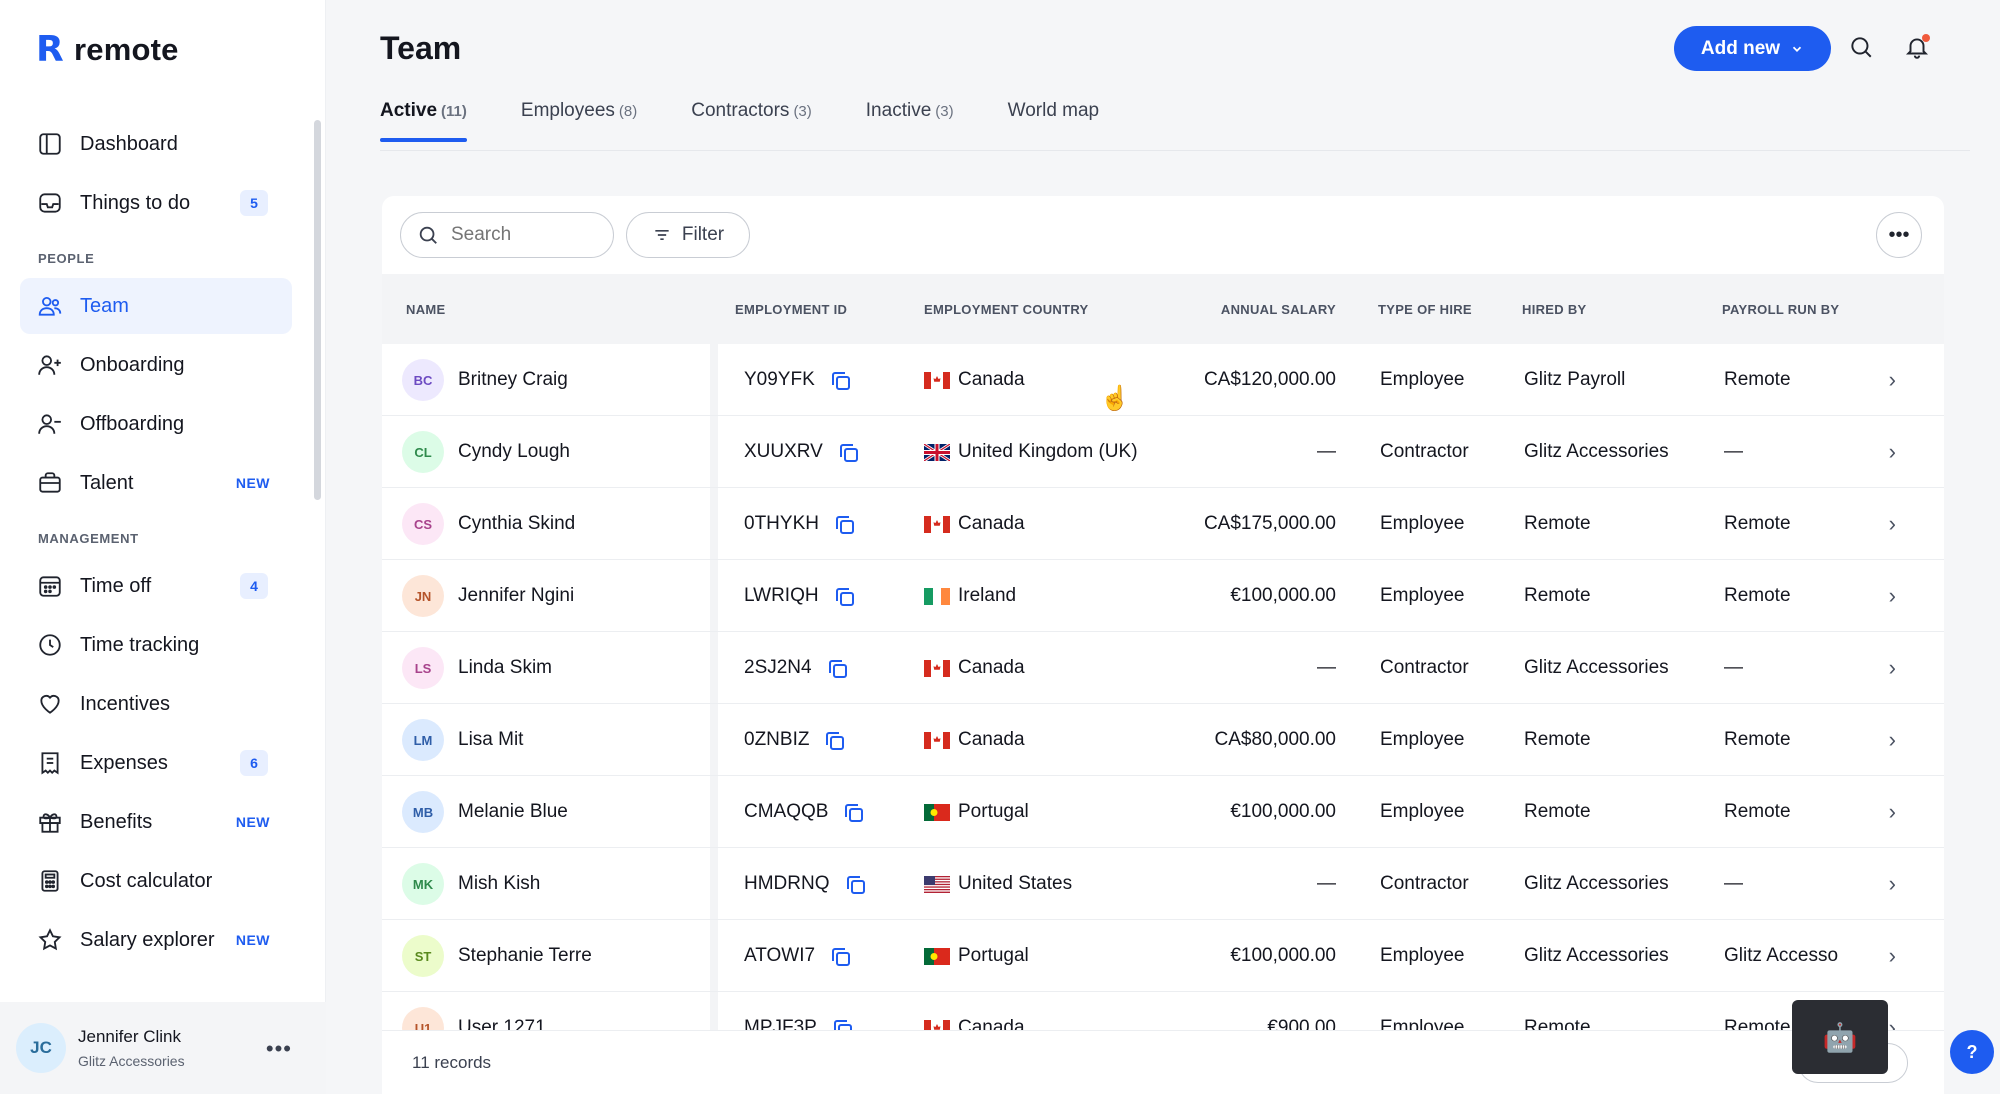 Image resolution: width=2000 pixels, height=1094 pixels. Describe the element at coordinates (1752, 48) in the screenshot. I see `add-new-button: Add new` at that location.